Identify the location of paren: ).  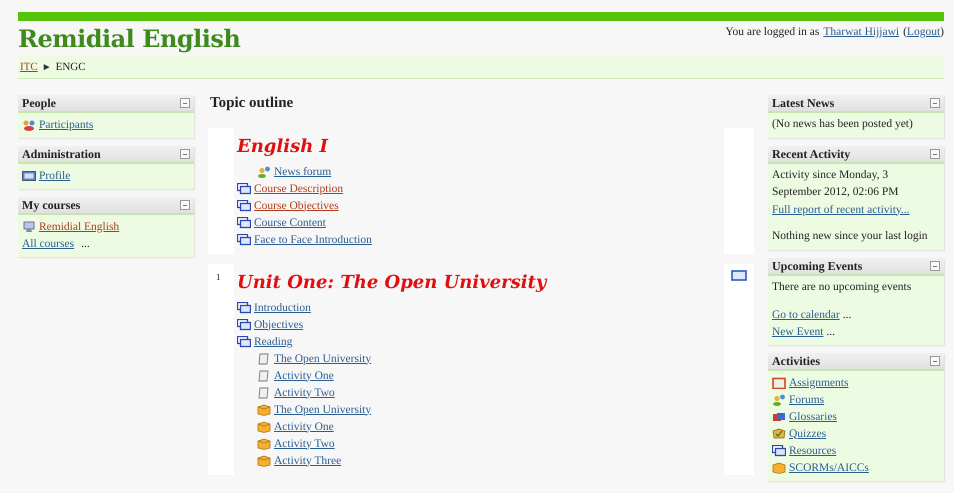
(942, 32).